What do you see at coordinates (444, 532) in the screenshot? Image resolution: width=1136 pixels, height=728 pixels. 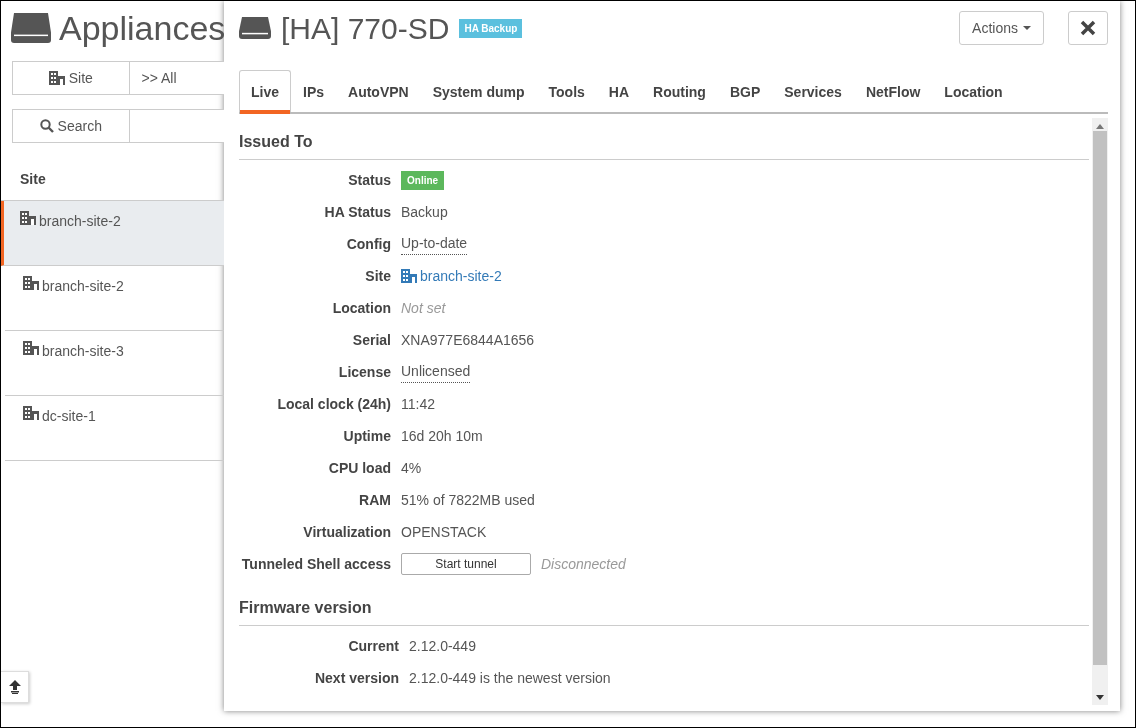 I see `field-value: OPENSTACK` at bounding box center [444, 532].